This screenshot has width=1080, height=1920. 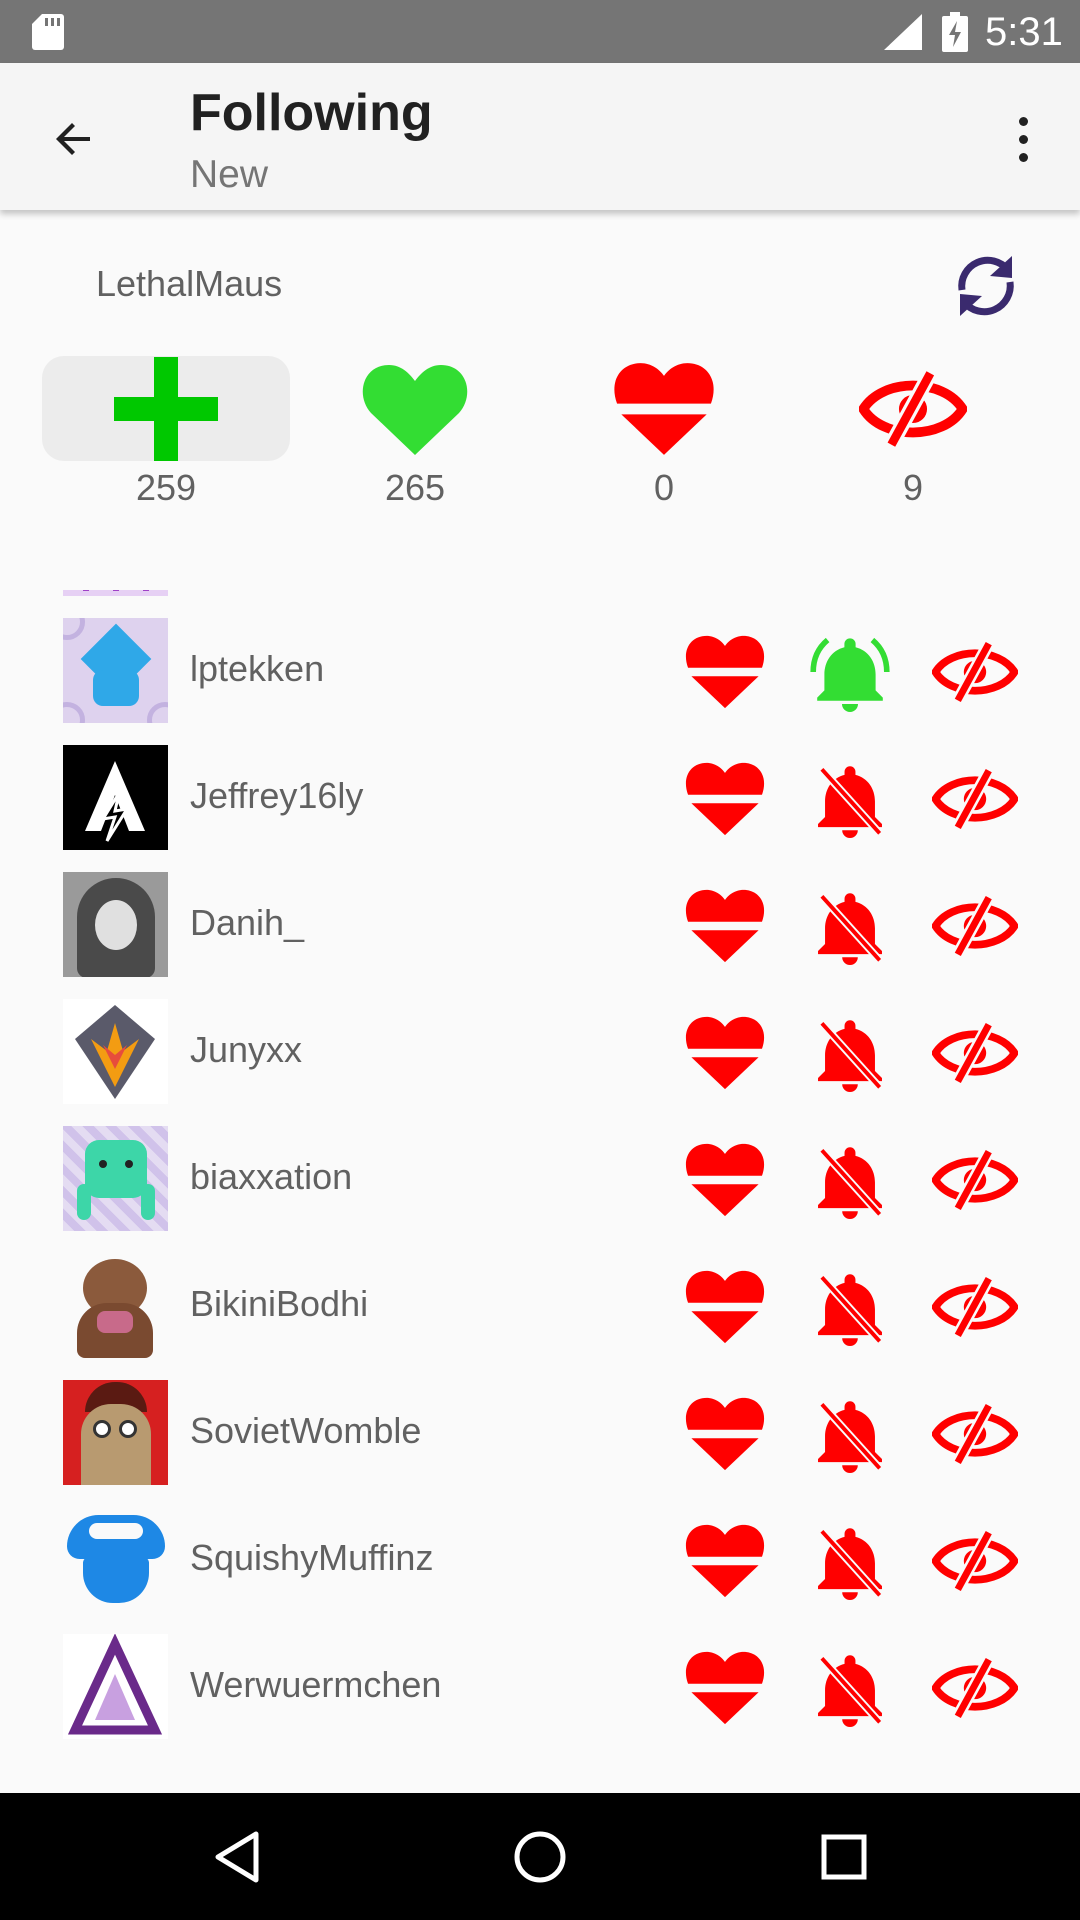 I want to click on user-name: lptekken, so click(x=257, y=668).